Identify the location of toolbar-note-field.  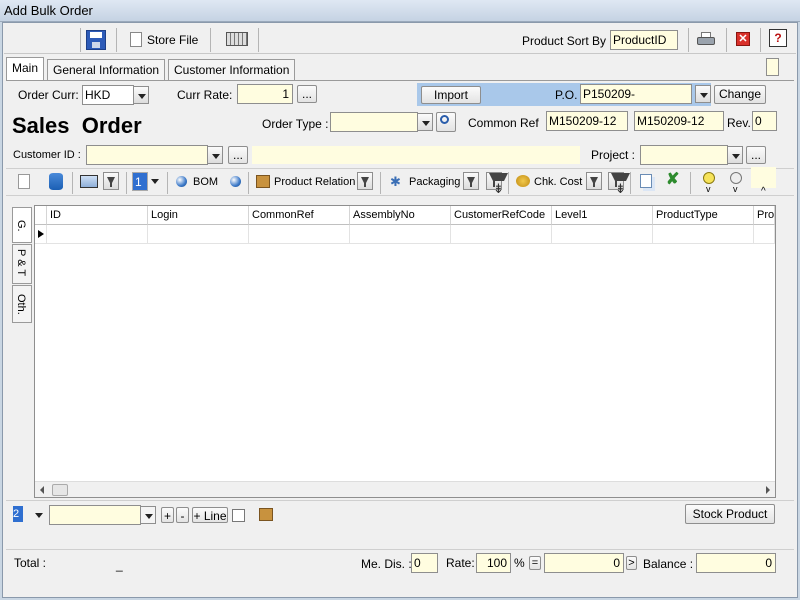
(763, 177).